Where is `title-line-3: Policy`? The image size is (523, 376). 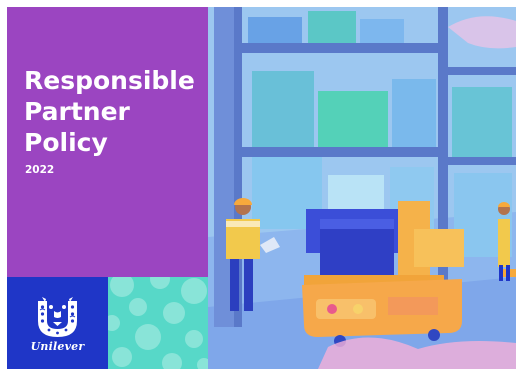
title-line-3: Policy is located at coordinates (66, 142).